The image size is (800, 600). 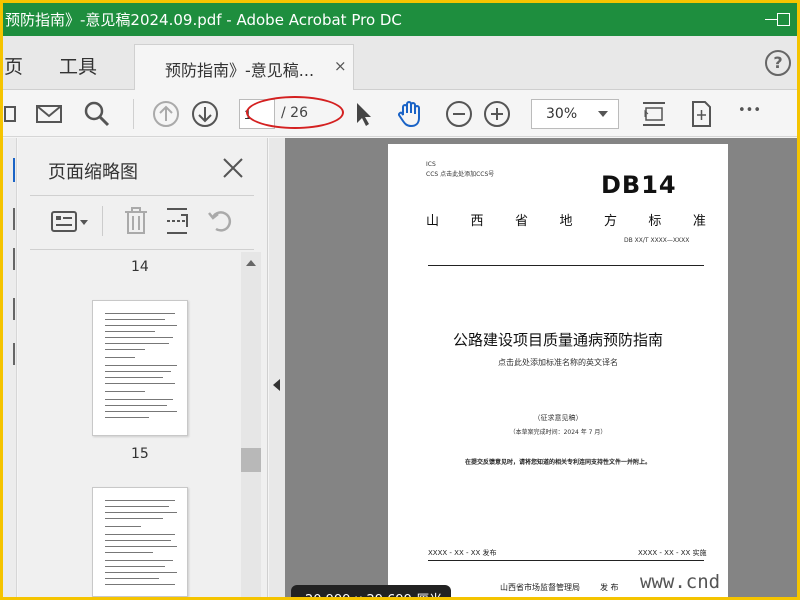 I want to click on english-name-hint: 点击此处添加标准名称的英文译名, so click(x=558, y=362).